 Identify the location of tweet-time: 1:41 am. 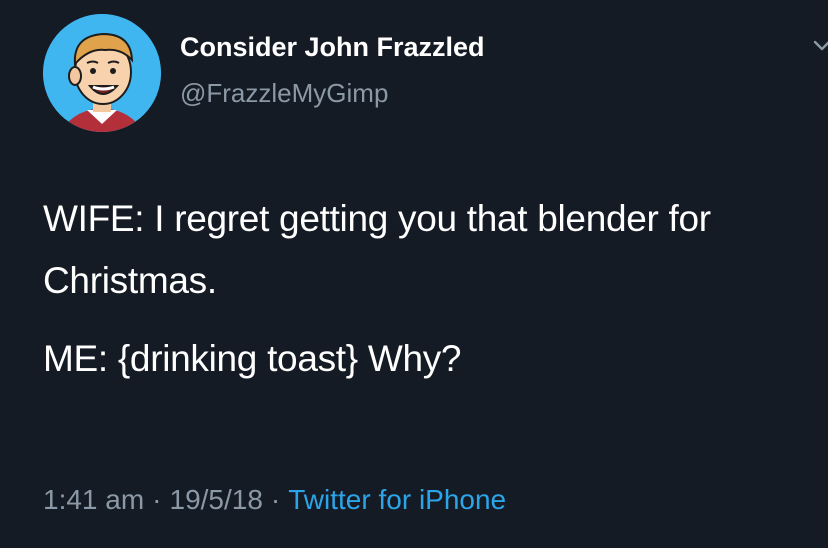
(93, 499).